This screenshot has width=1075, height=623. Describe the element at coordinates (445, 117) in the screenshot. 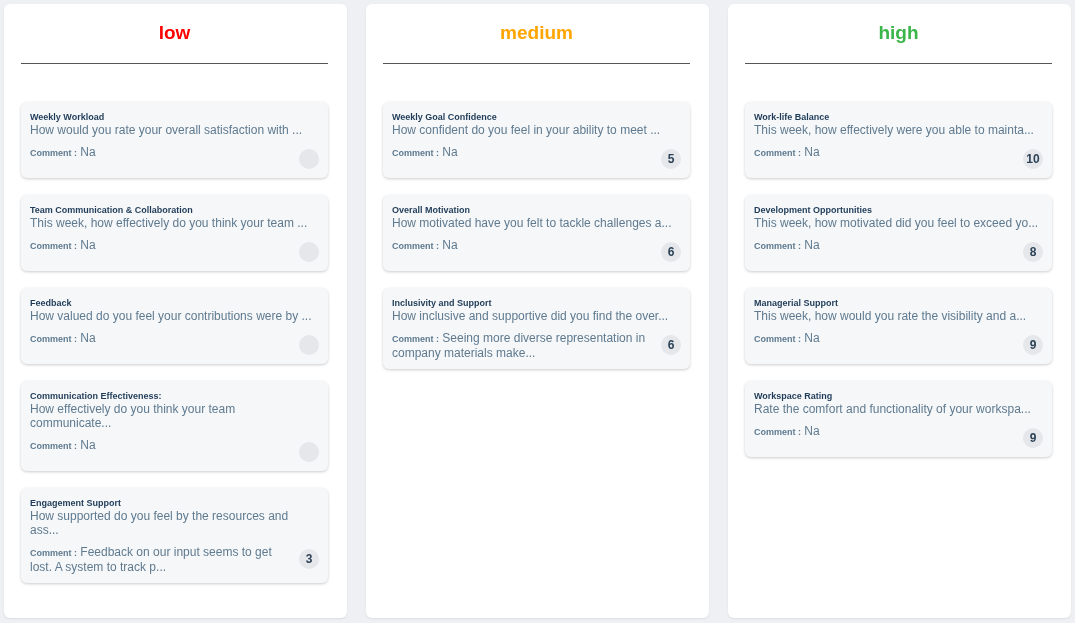

I see `card-title: Weekly Goal Confidence` at that location.